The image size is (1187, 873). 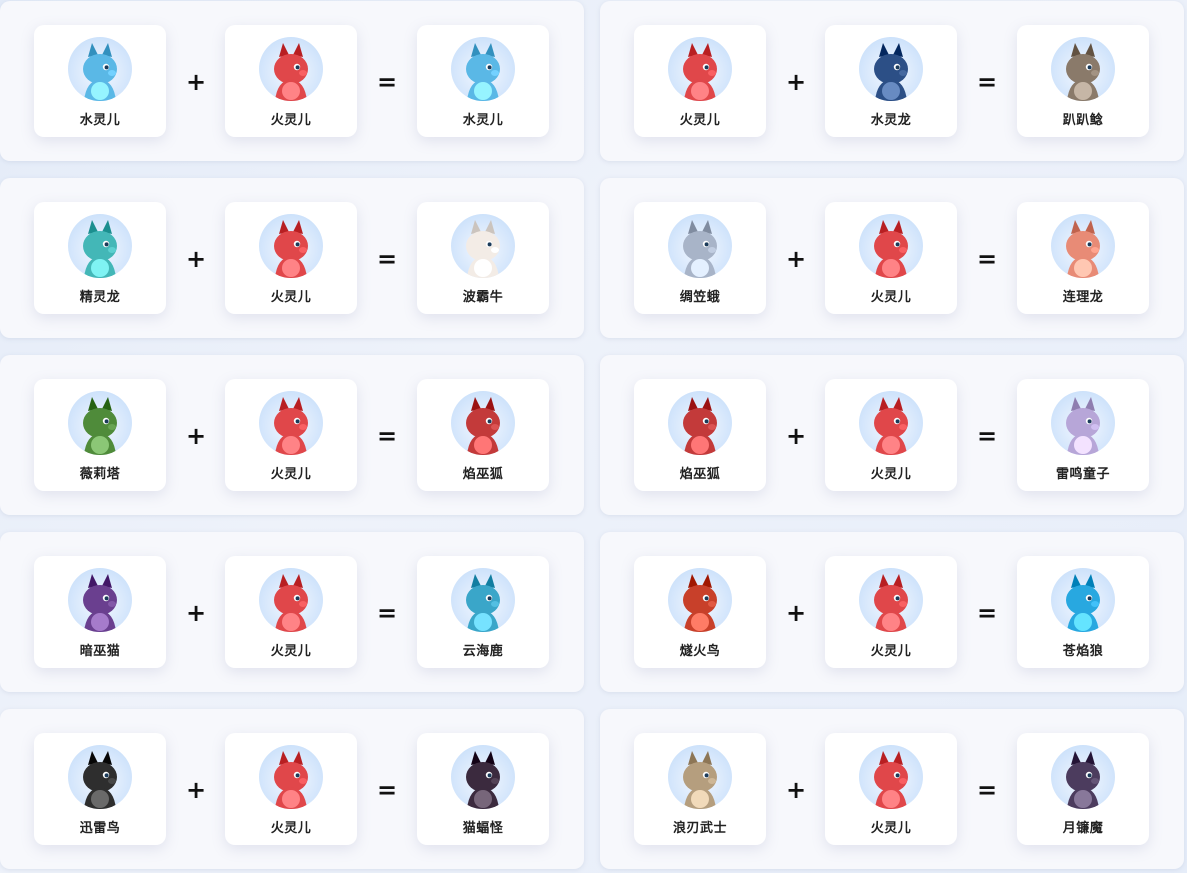 I want to click on sprite-dragon-icon, so click(x=100, y=246).